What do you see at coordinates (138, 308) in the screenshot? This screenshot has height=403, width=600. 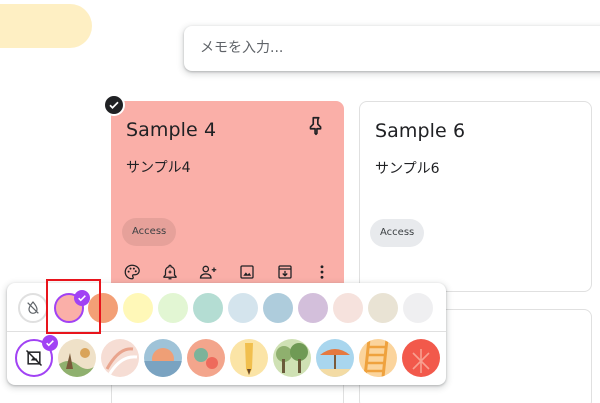 I see `color-swatch-sand` at bounding box center [138, 308].